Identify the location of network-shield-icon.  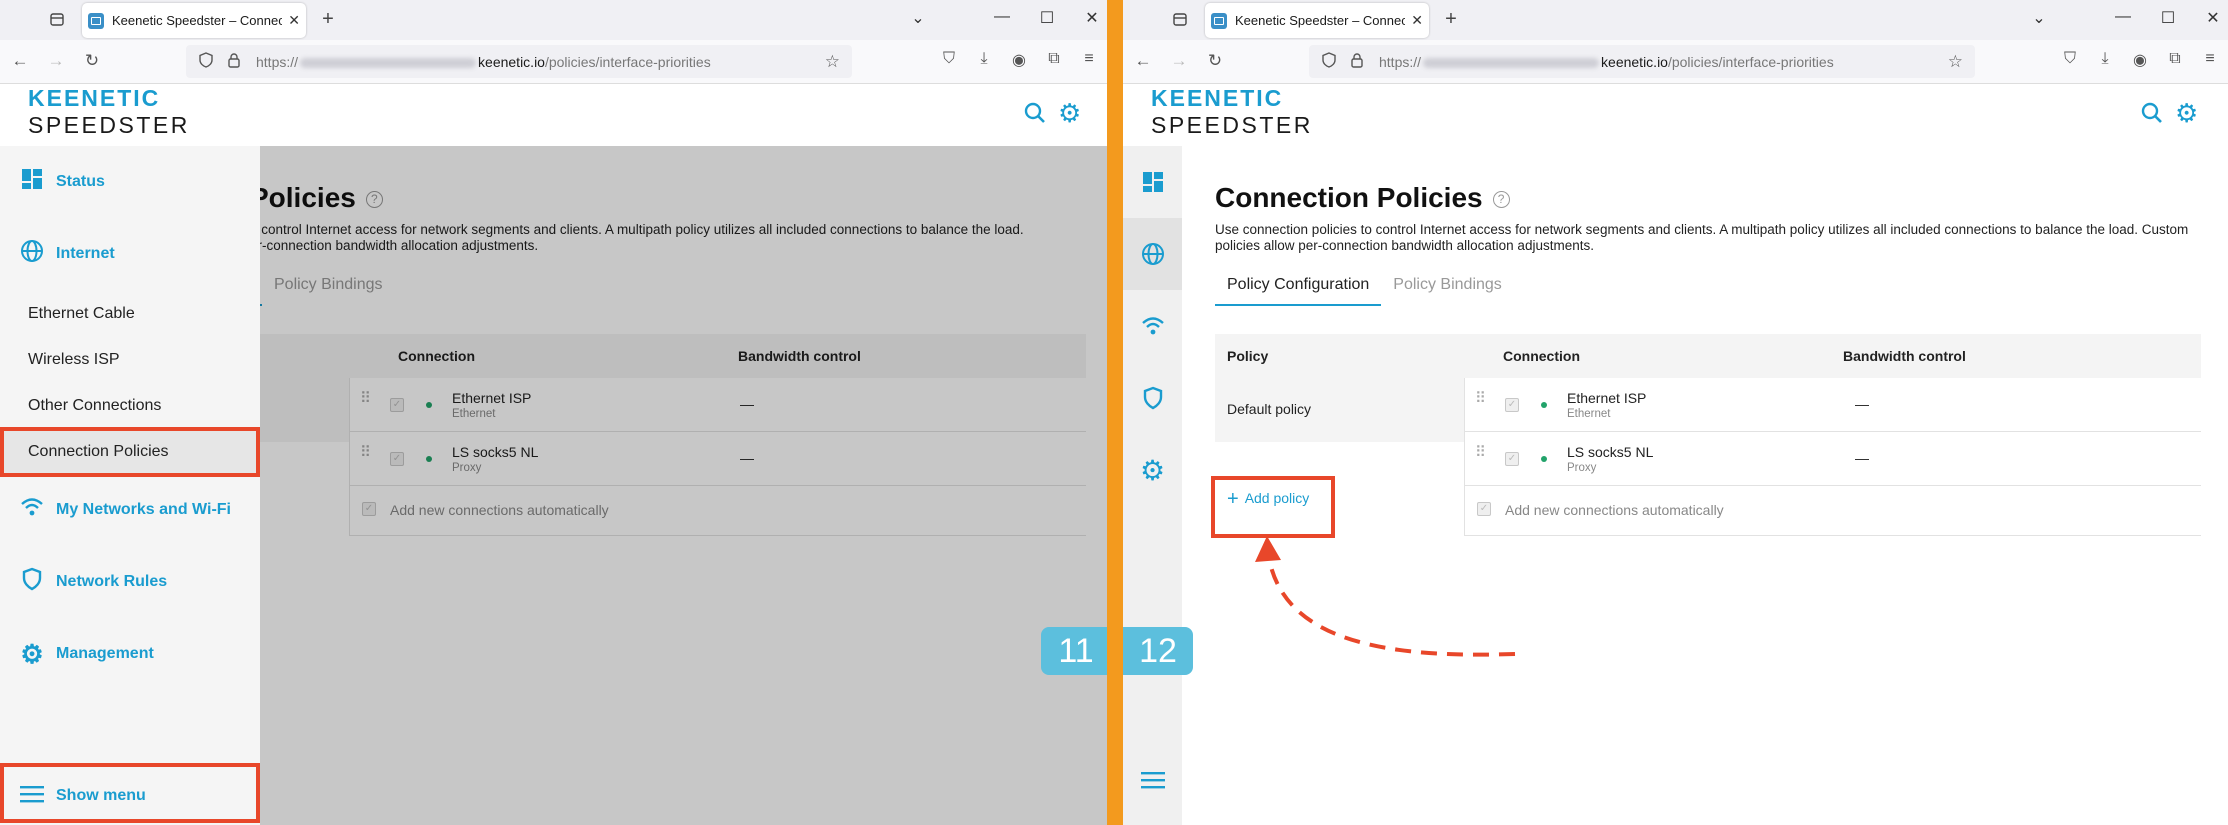
(32, 582).